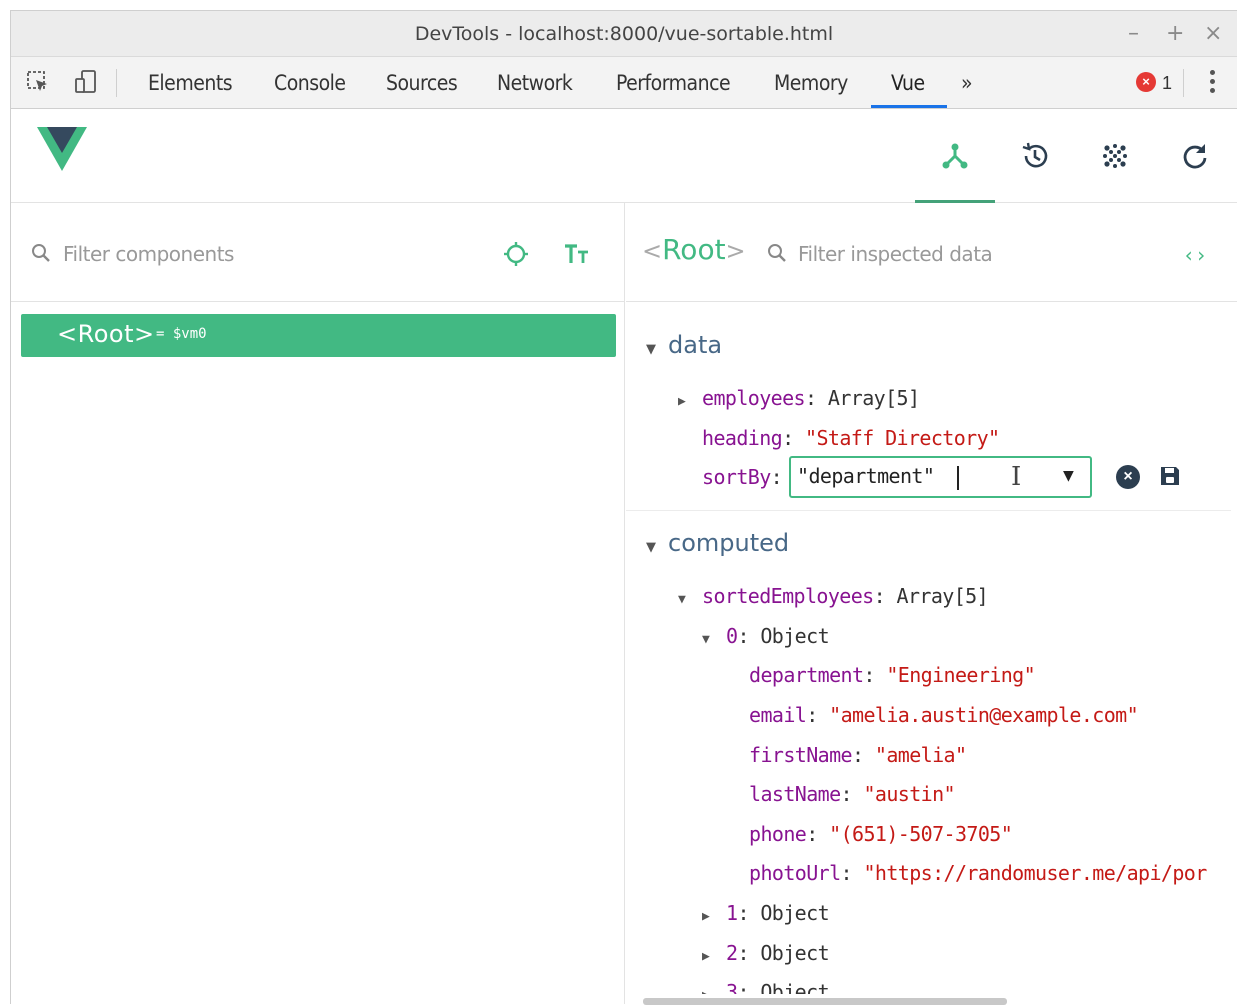 The width and height of the screenshot is (1237, 1005). I want to click on tab-memory: Memory, so click(811, 83).